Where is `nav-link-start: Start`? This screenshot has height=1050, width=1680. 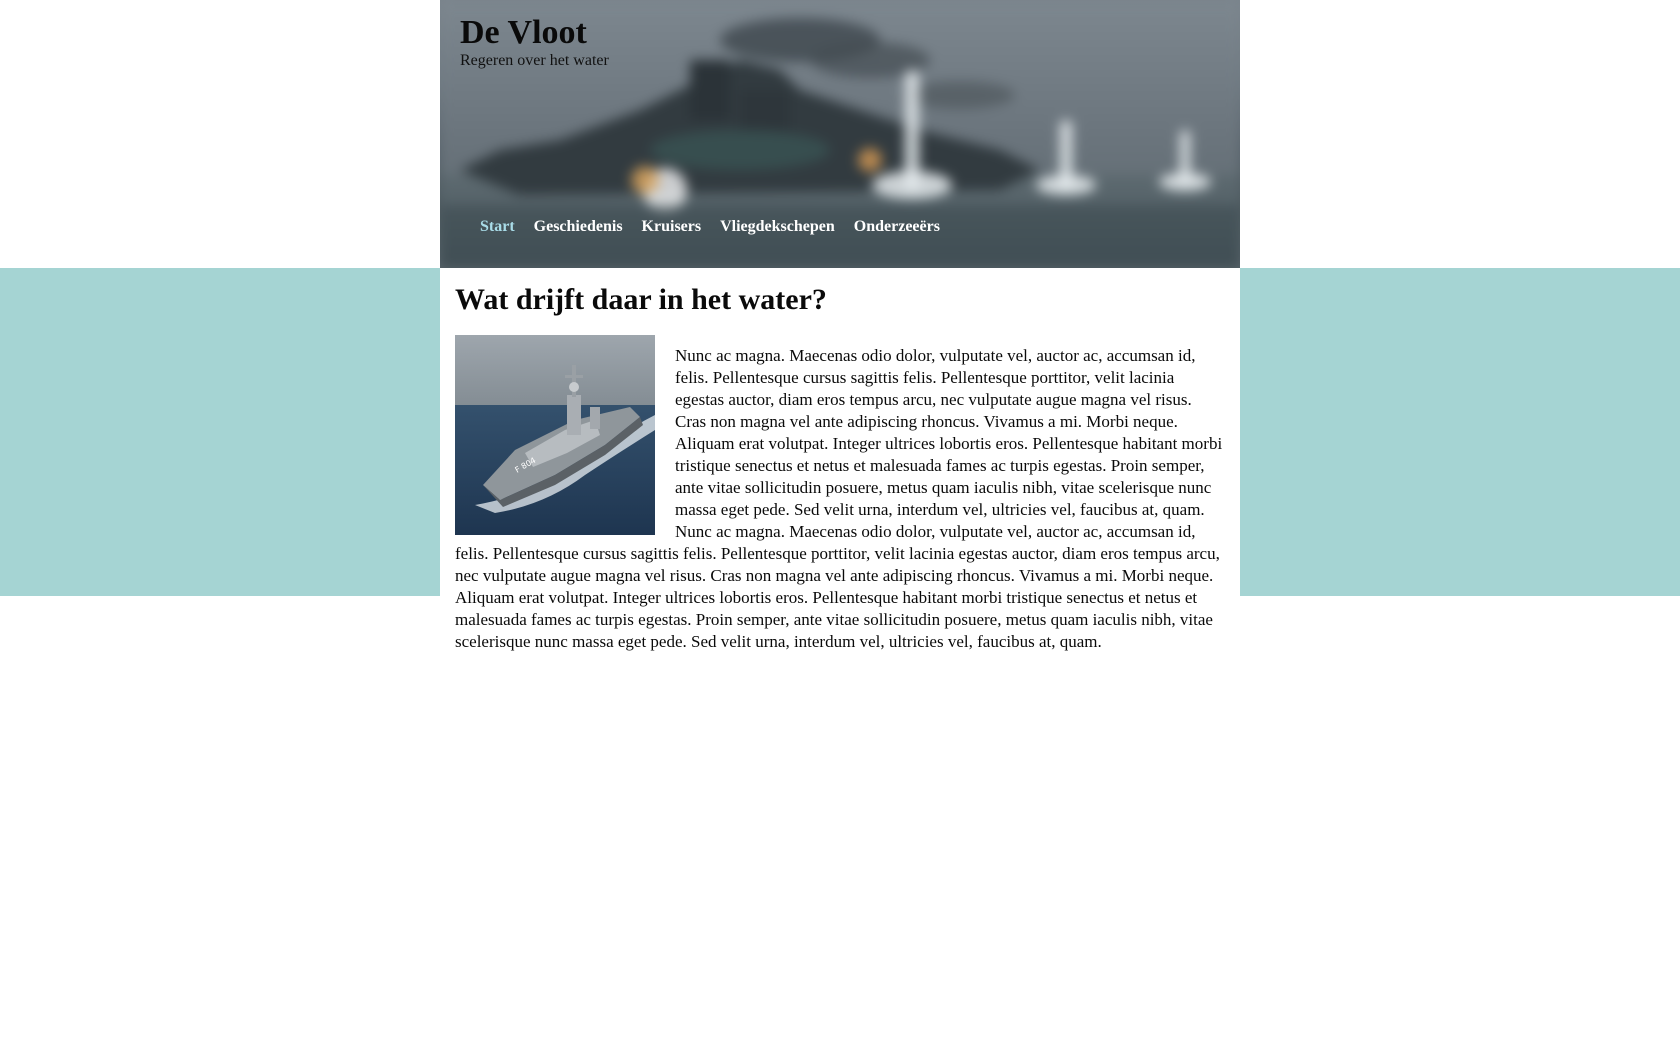 nav-link-start: Start is located at coordinates (497, 227).